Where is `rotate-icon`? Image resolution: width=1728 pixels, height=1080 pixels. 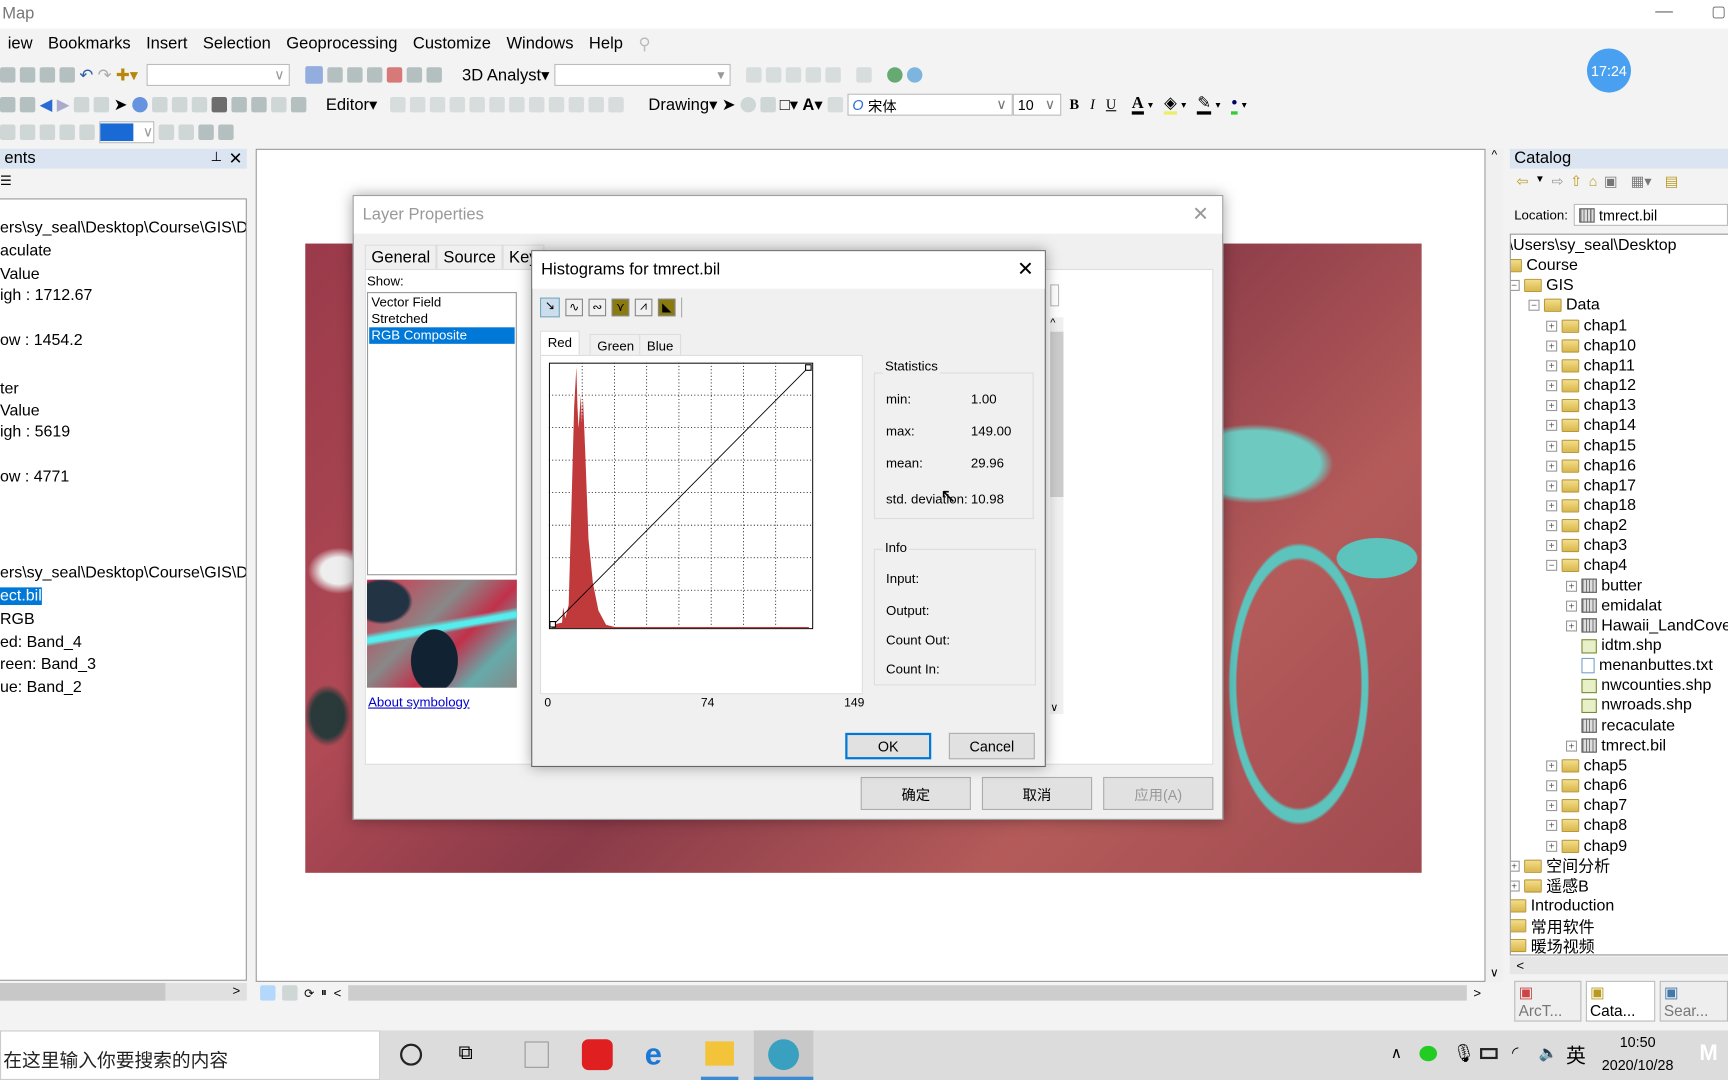 rotate-icon is located at coordinates (748, 104).